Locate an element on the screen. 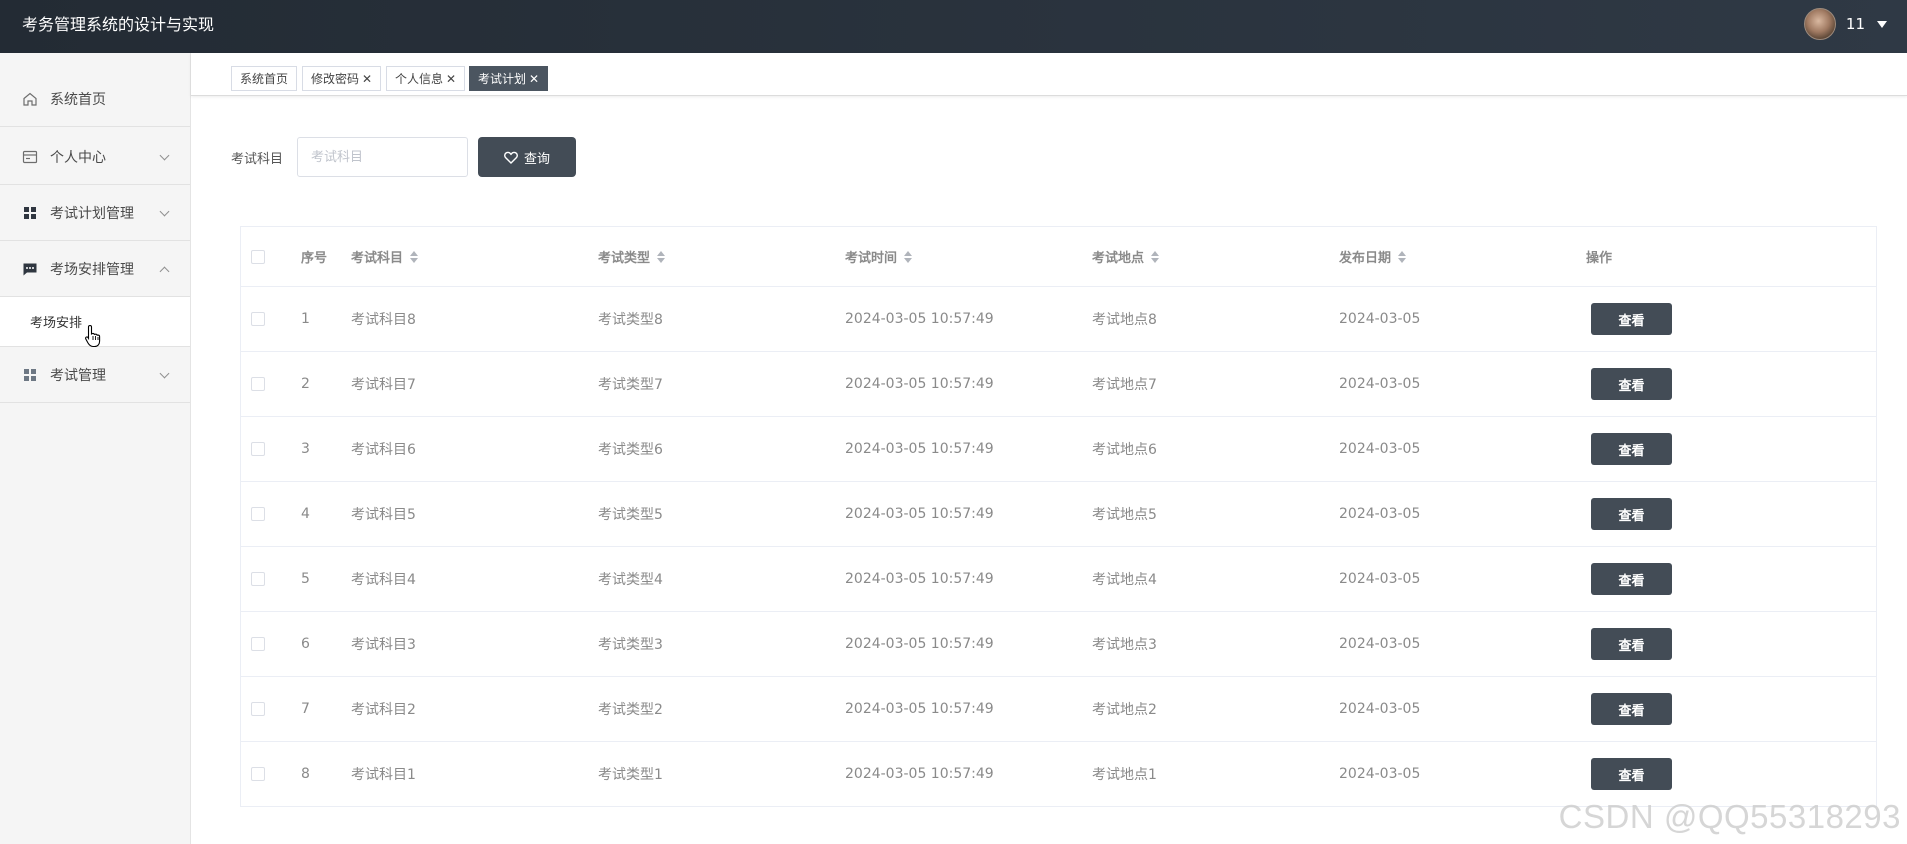  search-input is located at coordinates (382, 157).